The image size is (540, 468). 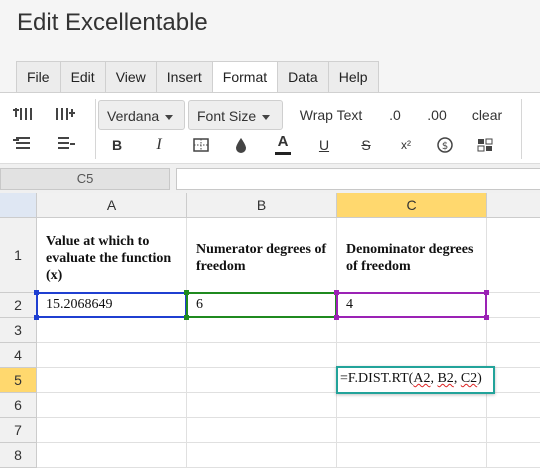 I want to click on select-all-corner, so click(x=18, y=205).